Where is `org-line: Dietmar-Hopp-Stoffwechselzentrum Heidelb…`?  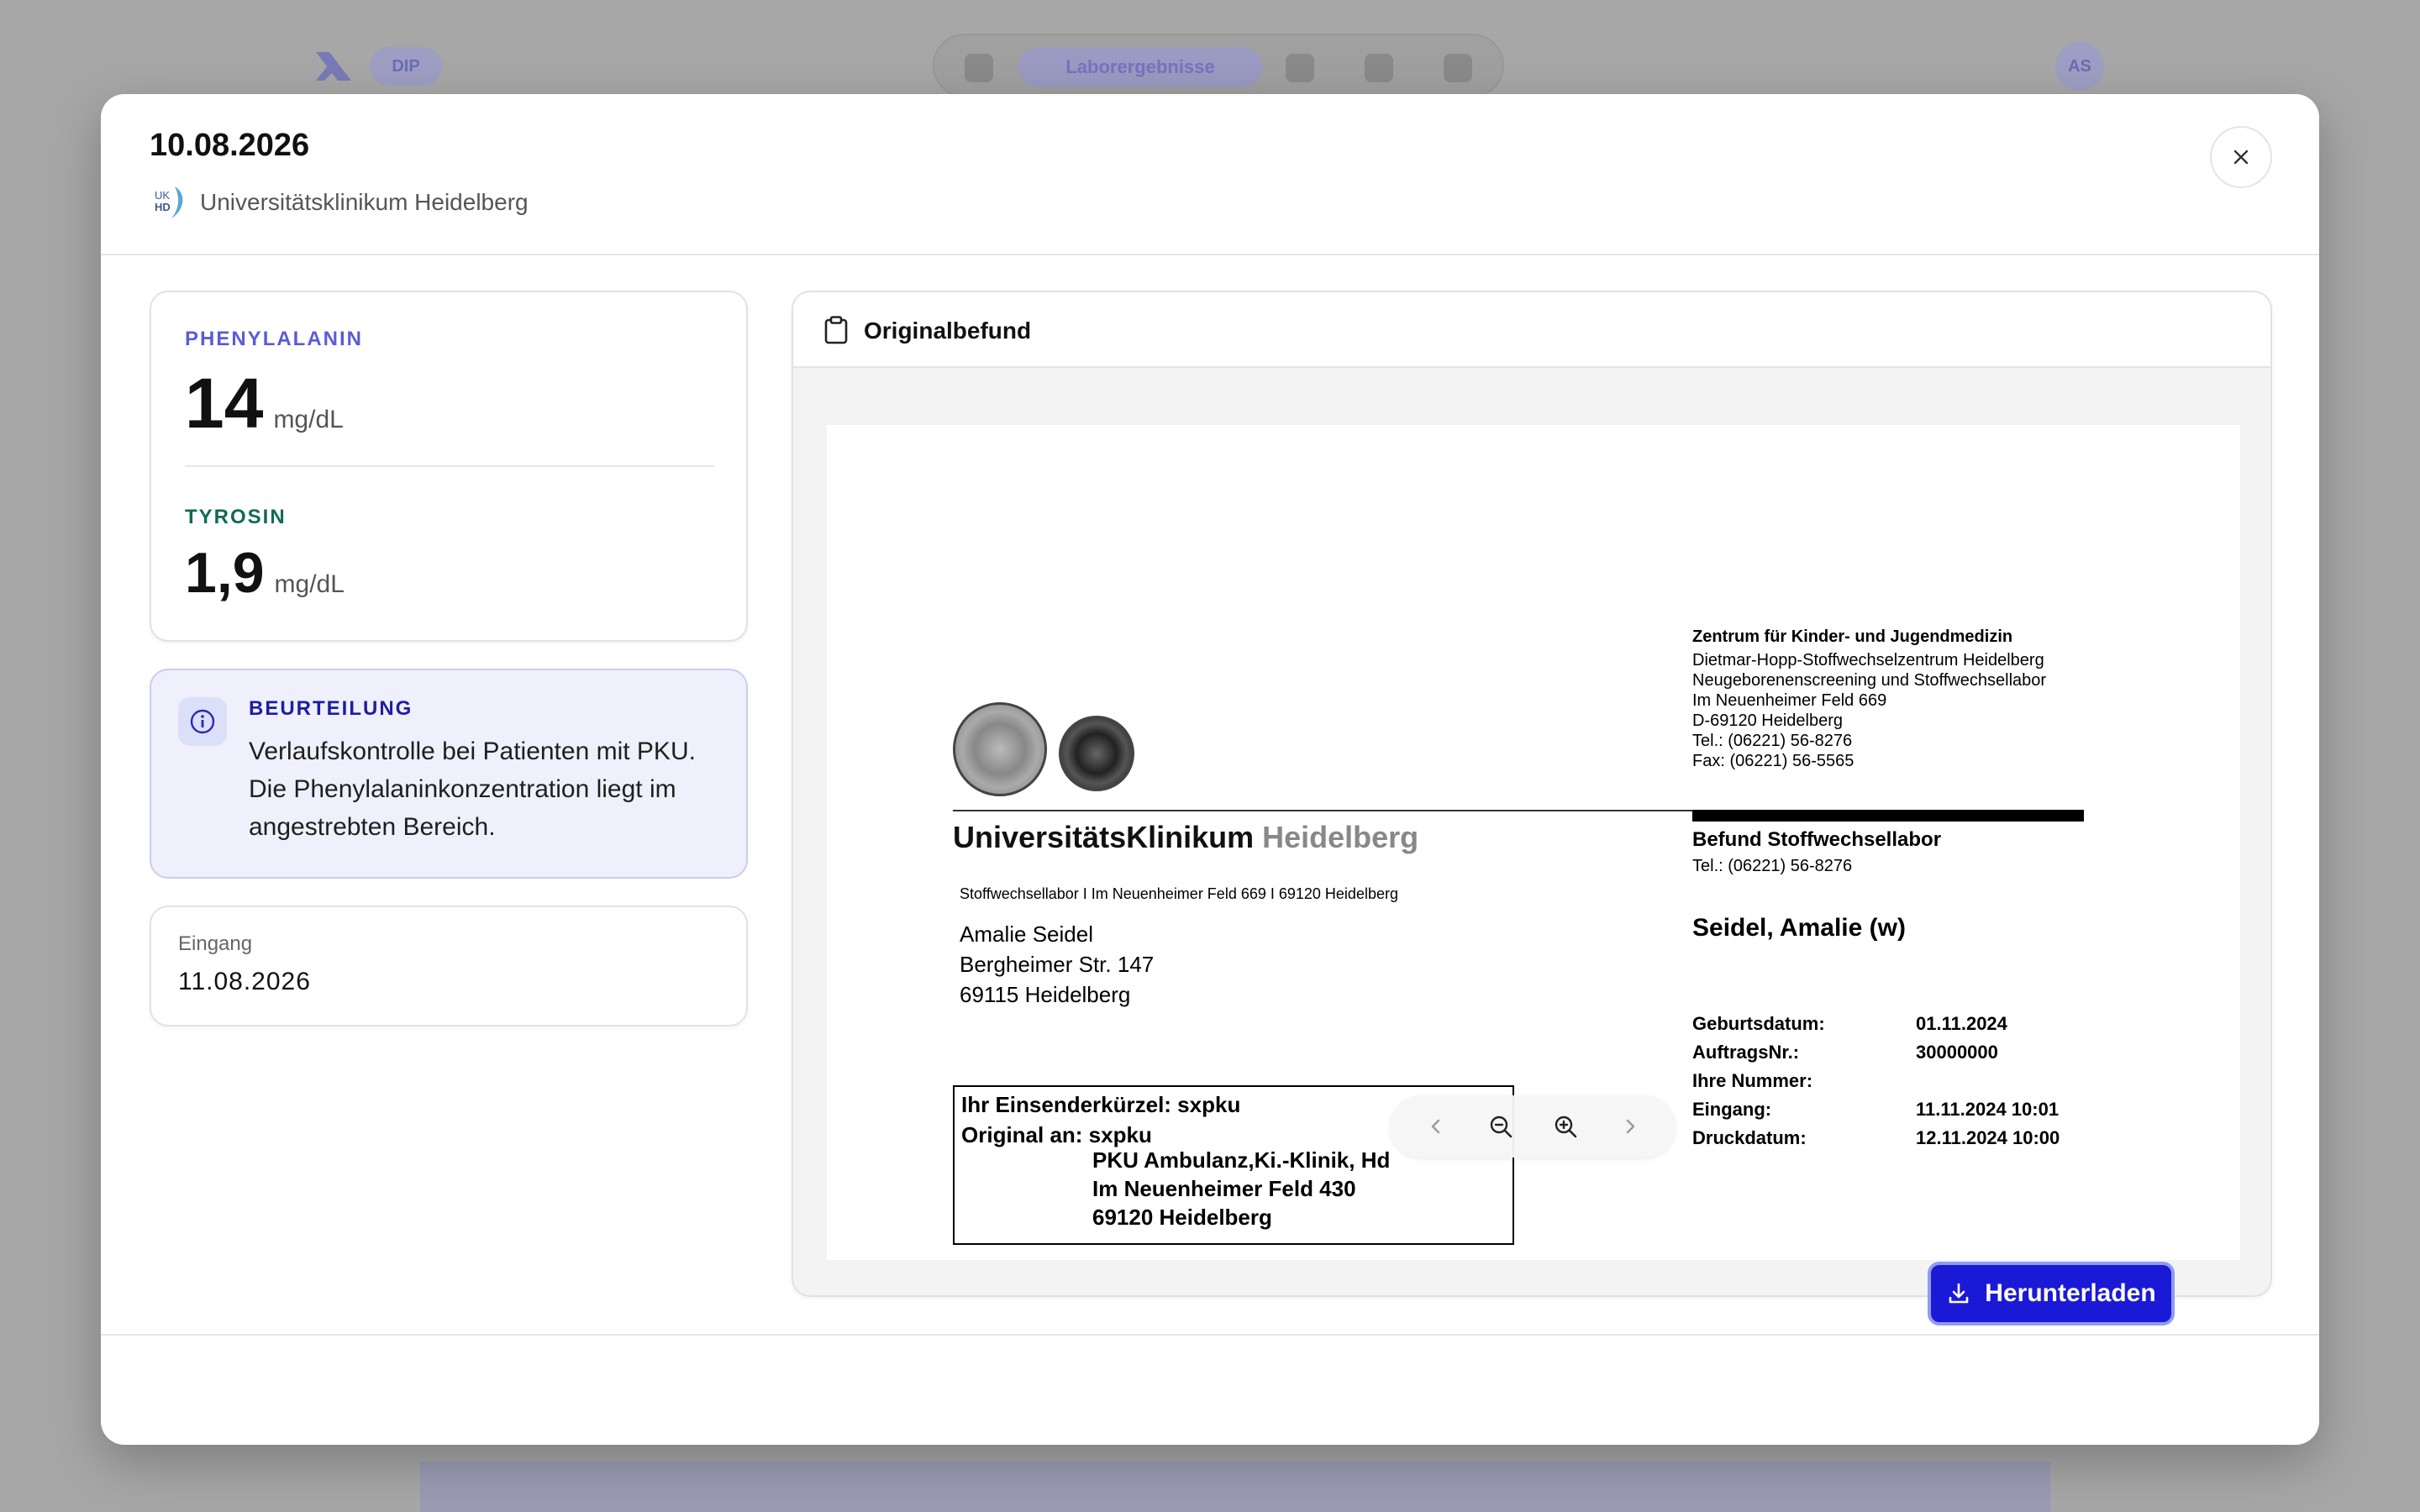
org-line: Dietmar-Hopp-Stoffwechselzentrum Heidelb… is located at coordinates (1868, 660).